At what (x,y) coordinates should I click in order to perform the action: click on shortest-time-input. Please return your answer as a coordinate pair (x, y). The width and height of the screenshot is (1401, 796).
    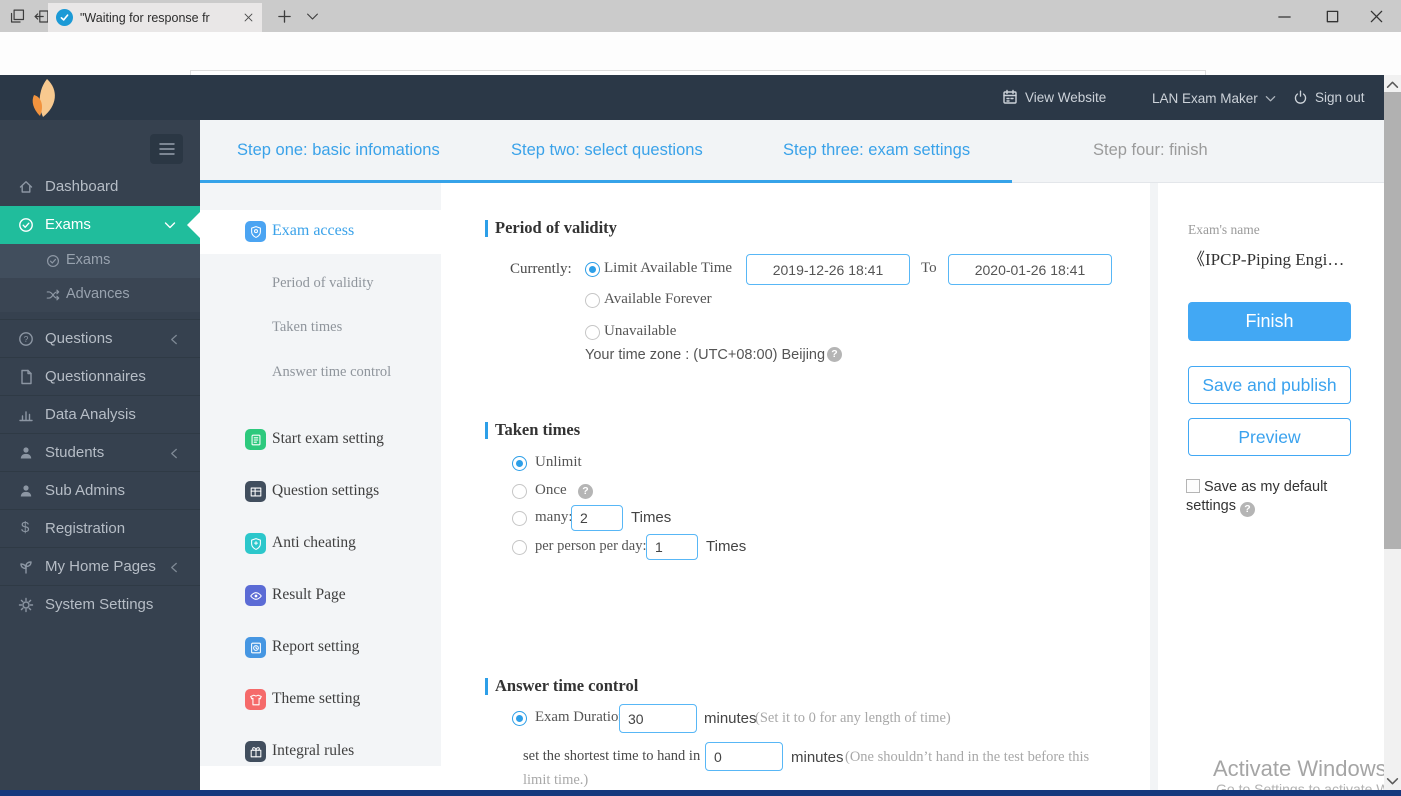
    Looking at the image, I should click on (744, 756).